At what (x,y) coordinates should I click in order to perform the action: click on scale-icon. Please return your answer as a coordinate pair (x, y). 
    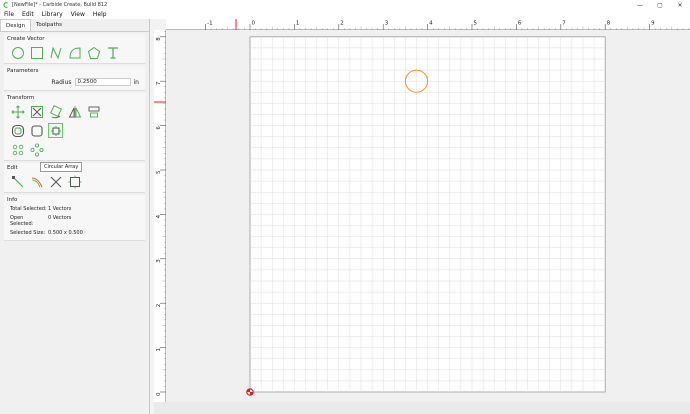
    Looking at the image, I should click on (36, 111).